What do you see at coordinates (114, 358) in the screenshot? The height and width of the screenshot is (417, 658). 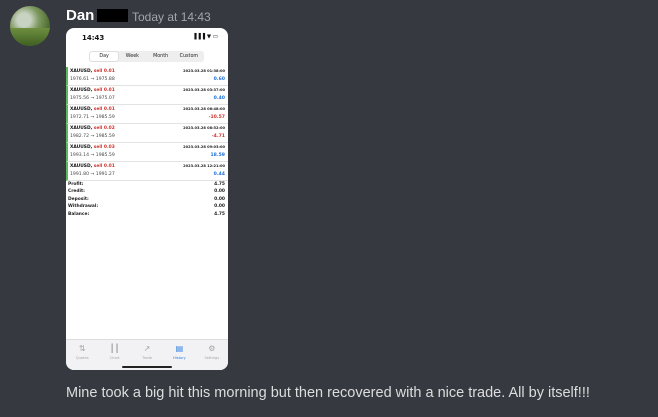 I see `tabbar-label: Chart` at bounding box center [114, 358].